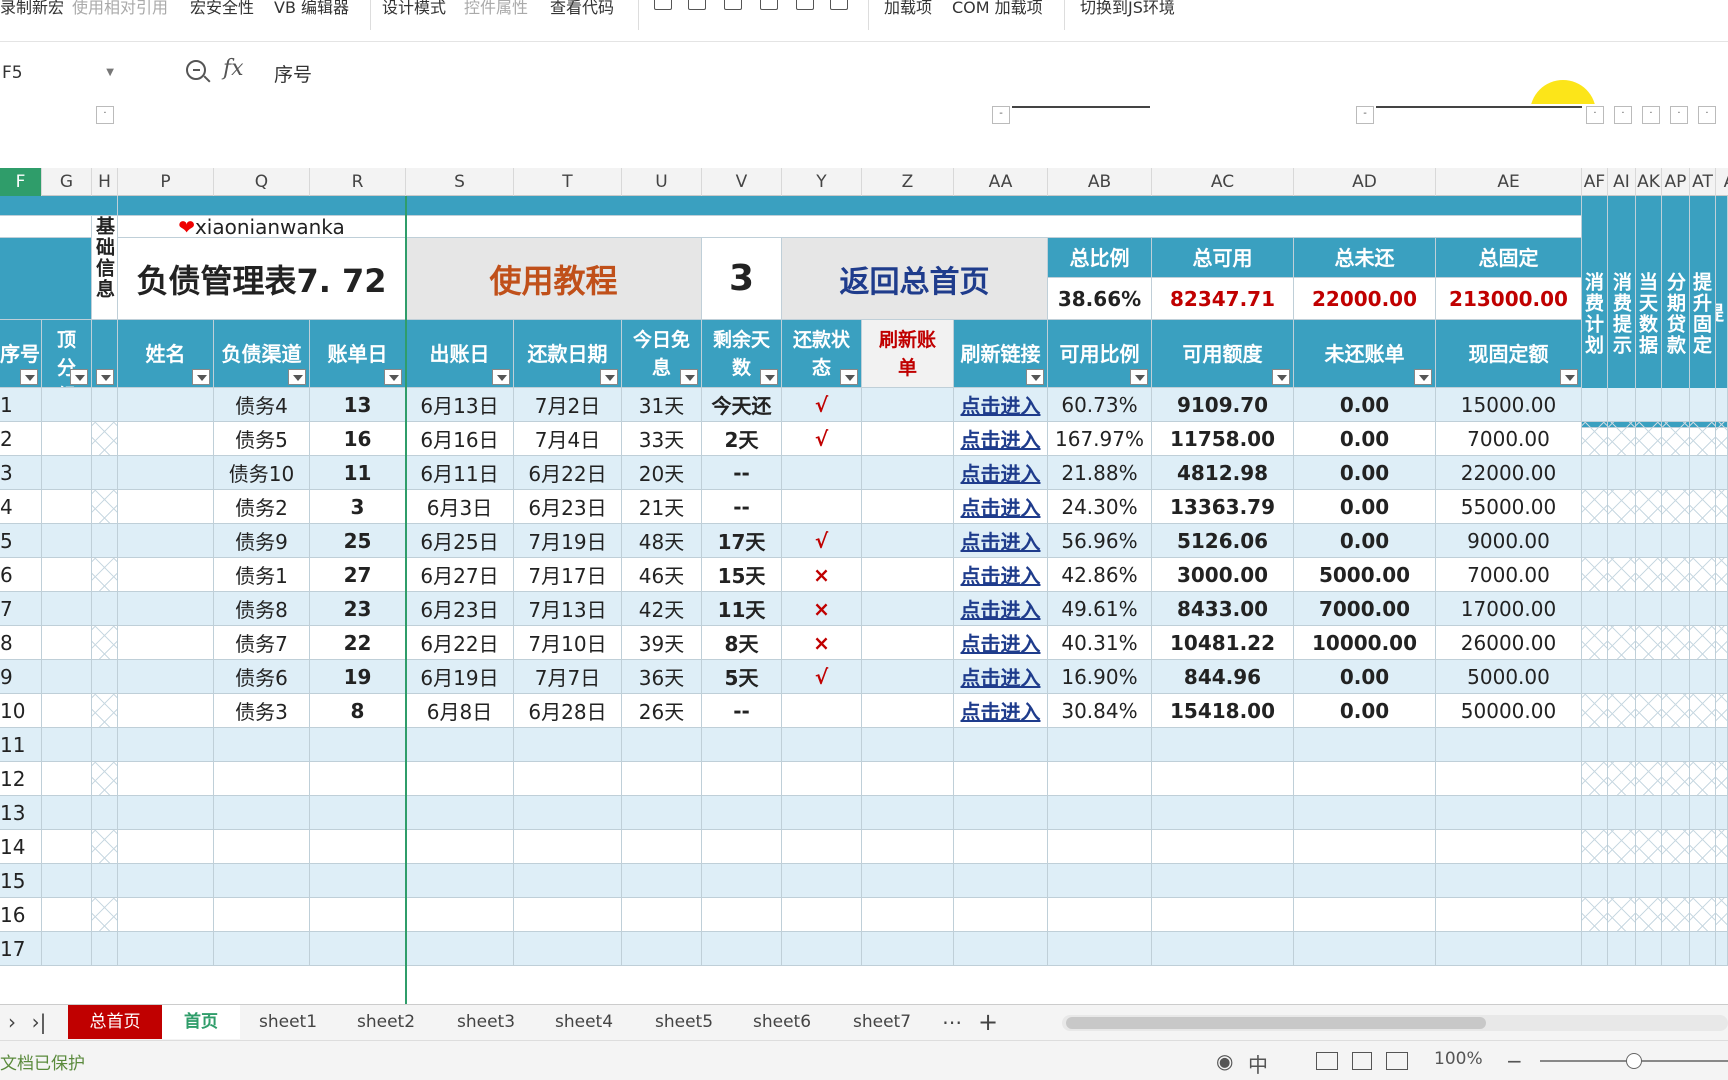  I want to click on channel-cell: 债务3, so click(262, 711).